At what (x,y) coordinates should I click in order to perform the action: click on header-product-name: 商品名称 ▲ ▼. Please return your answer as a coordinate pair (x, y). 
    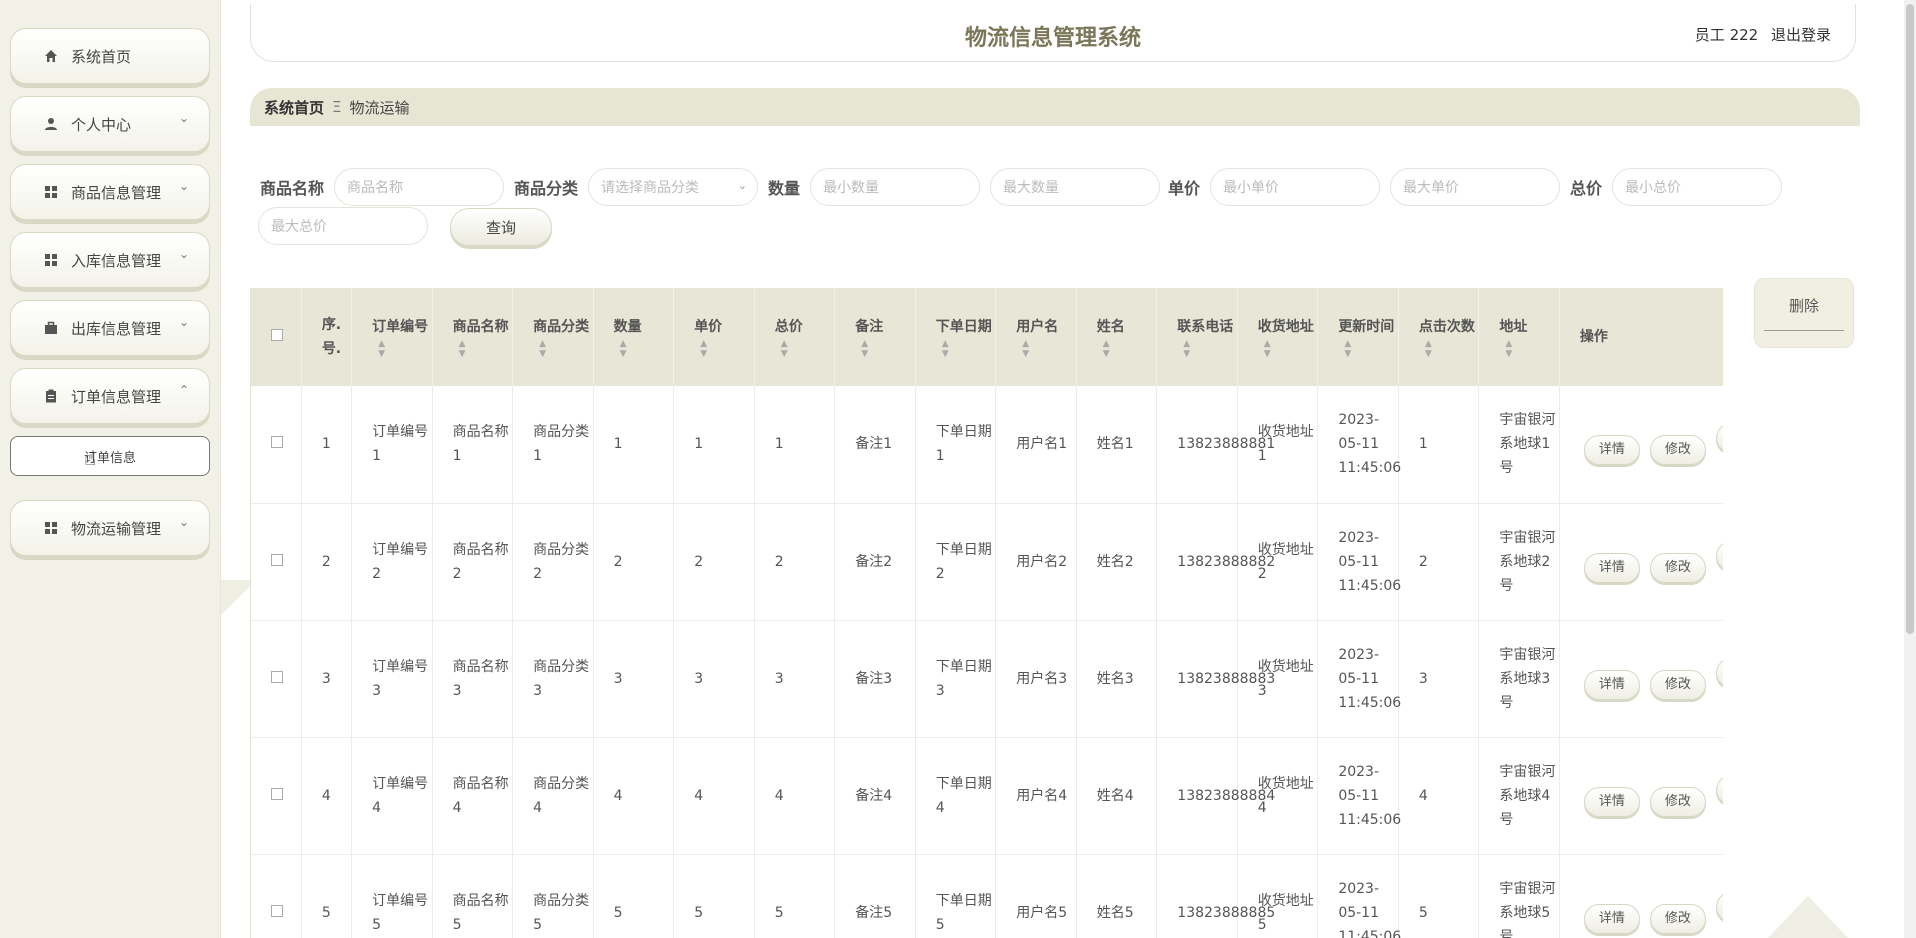
    Looking at the image, I should click on (473, 337).